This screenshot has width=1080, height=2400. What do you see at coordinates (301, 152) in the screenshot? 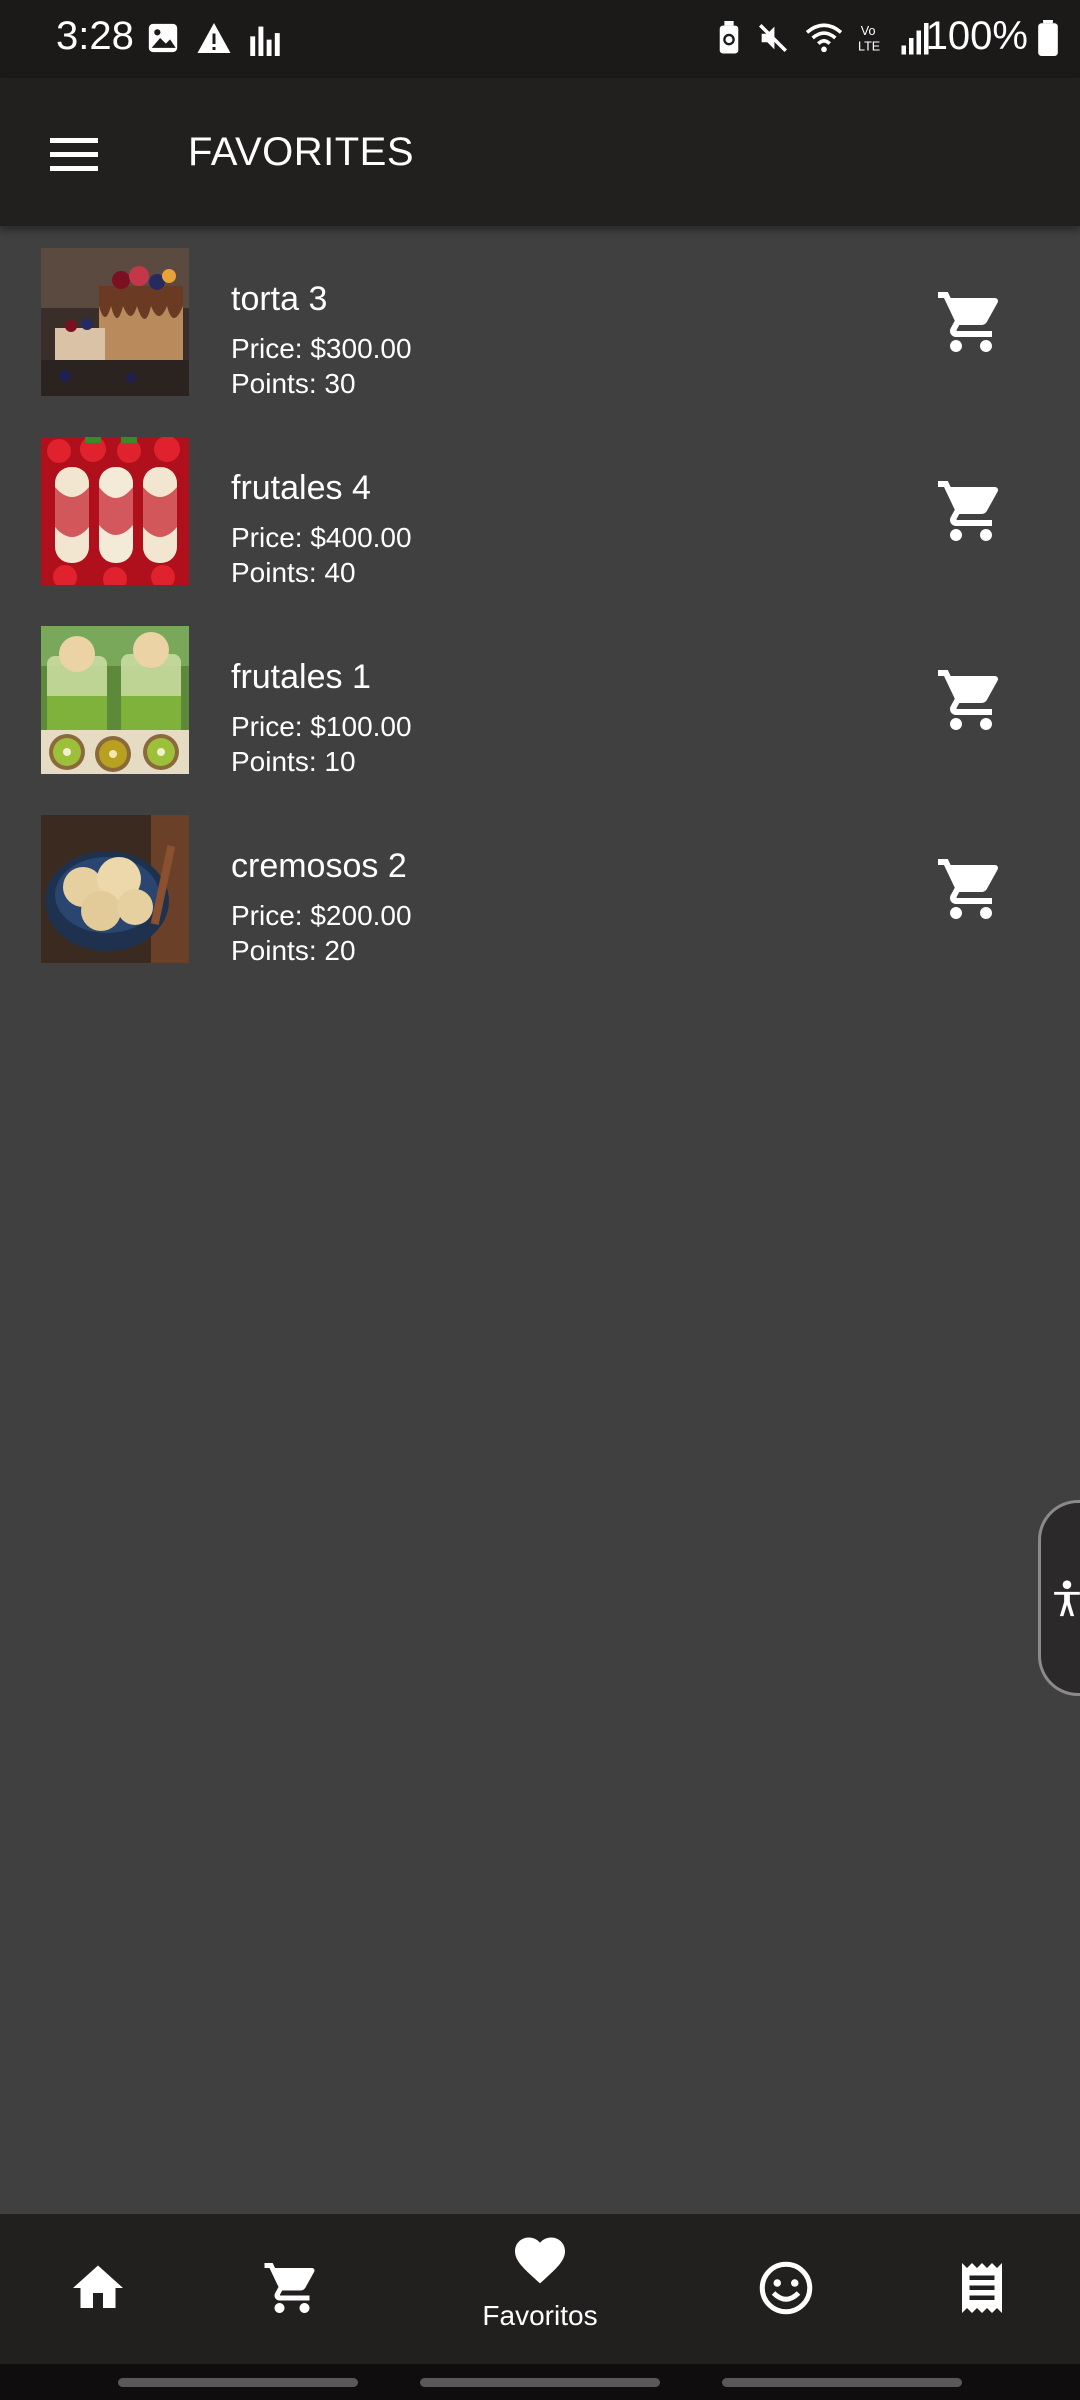
I see `page-title: FAVORITES` at bounding box center [301, 152].